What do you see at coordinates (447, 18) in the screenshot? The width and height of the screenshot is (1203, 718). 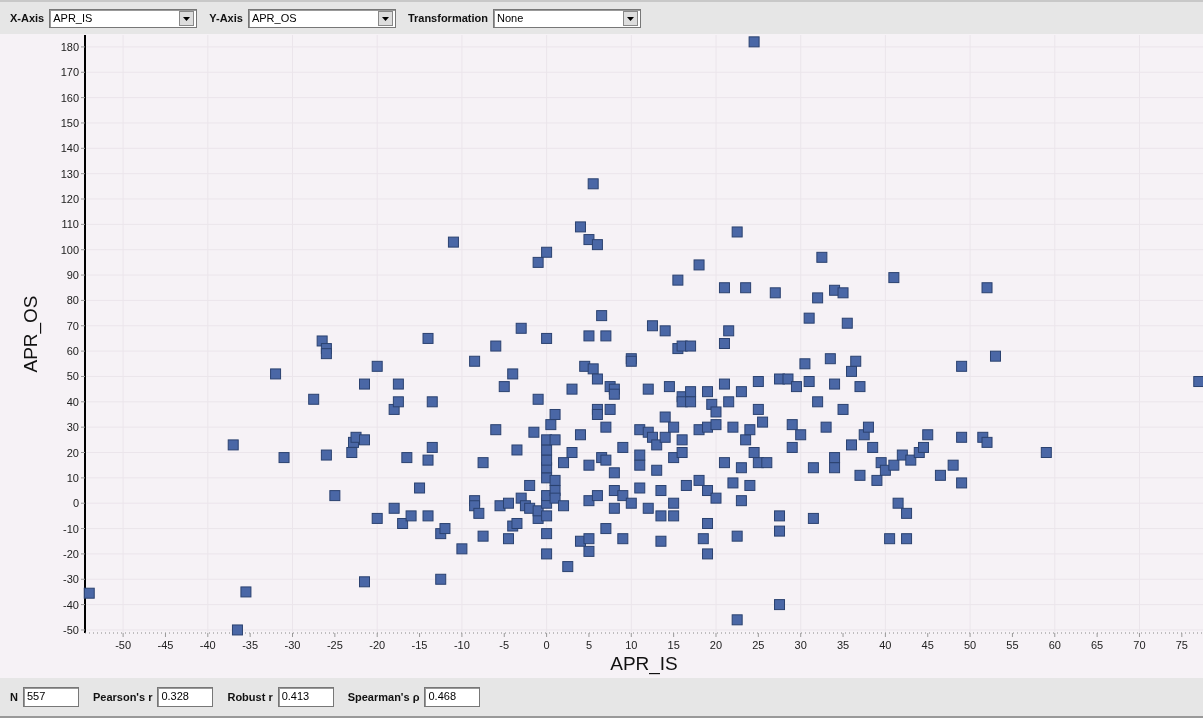 I see `field-label: Transformation` at bounding box center [447, 18].